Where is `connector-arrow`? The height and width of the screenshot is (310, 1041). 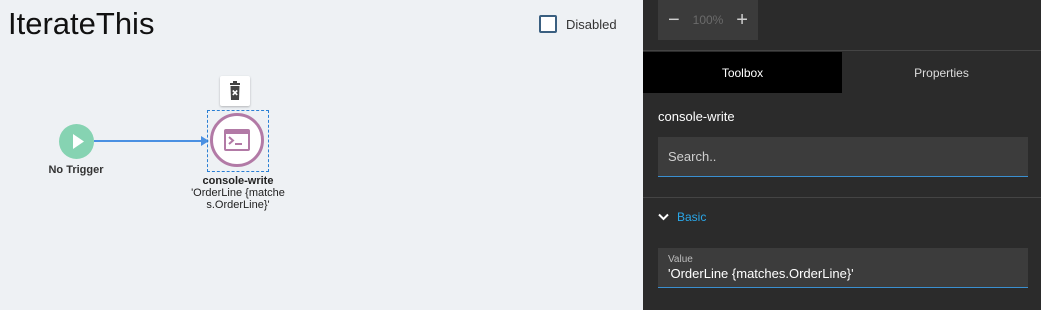 connector-arrow is located at coordinates (151, 141).